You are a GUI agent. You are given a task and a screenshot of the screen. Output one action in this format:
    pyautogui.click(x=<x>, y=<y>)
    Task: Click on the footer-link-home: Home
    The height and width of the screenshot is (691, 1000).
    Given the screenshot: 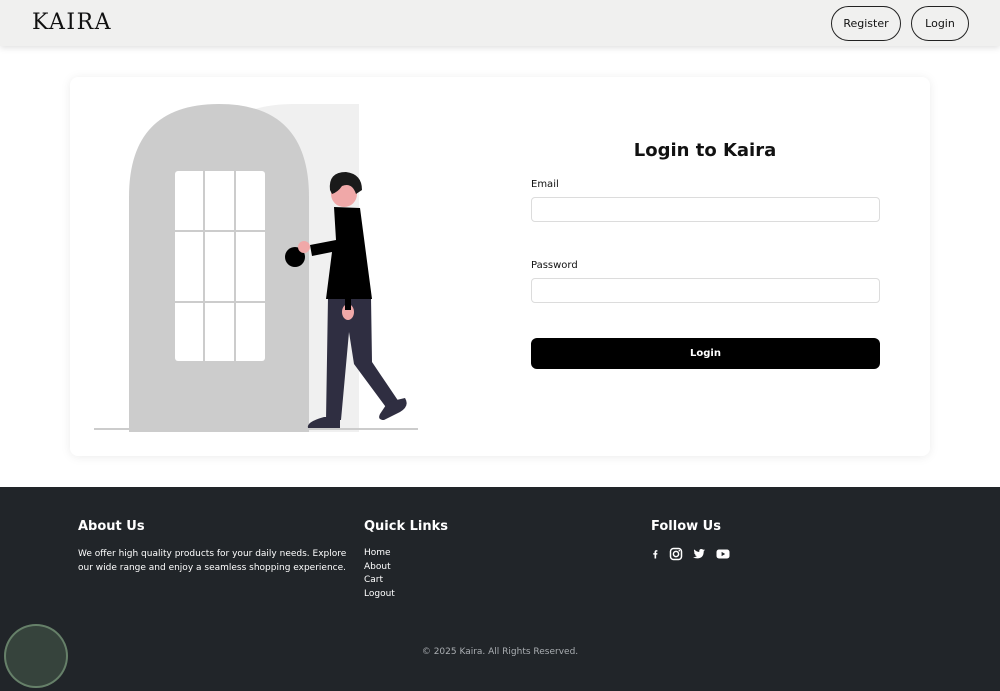 What is the action you would take?
    pyautogui.click(x=464, y=554)
    